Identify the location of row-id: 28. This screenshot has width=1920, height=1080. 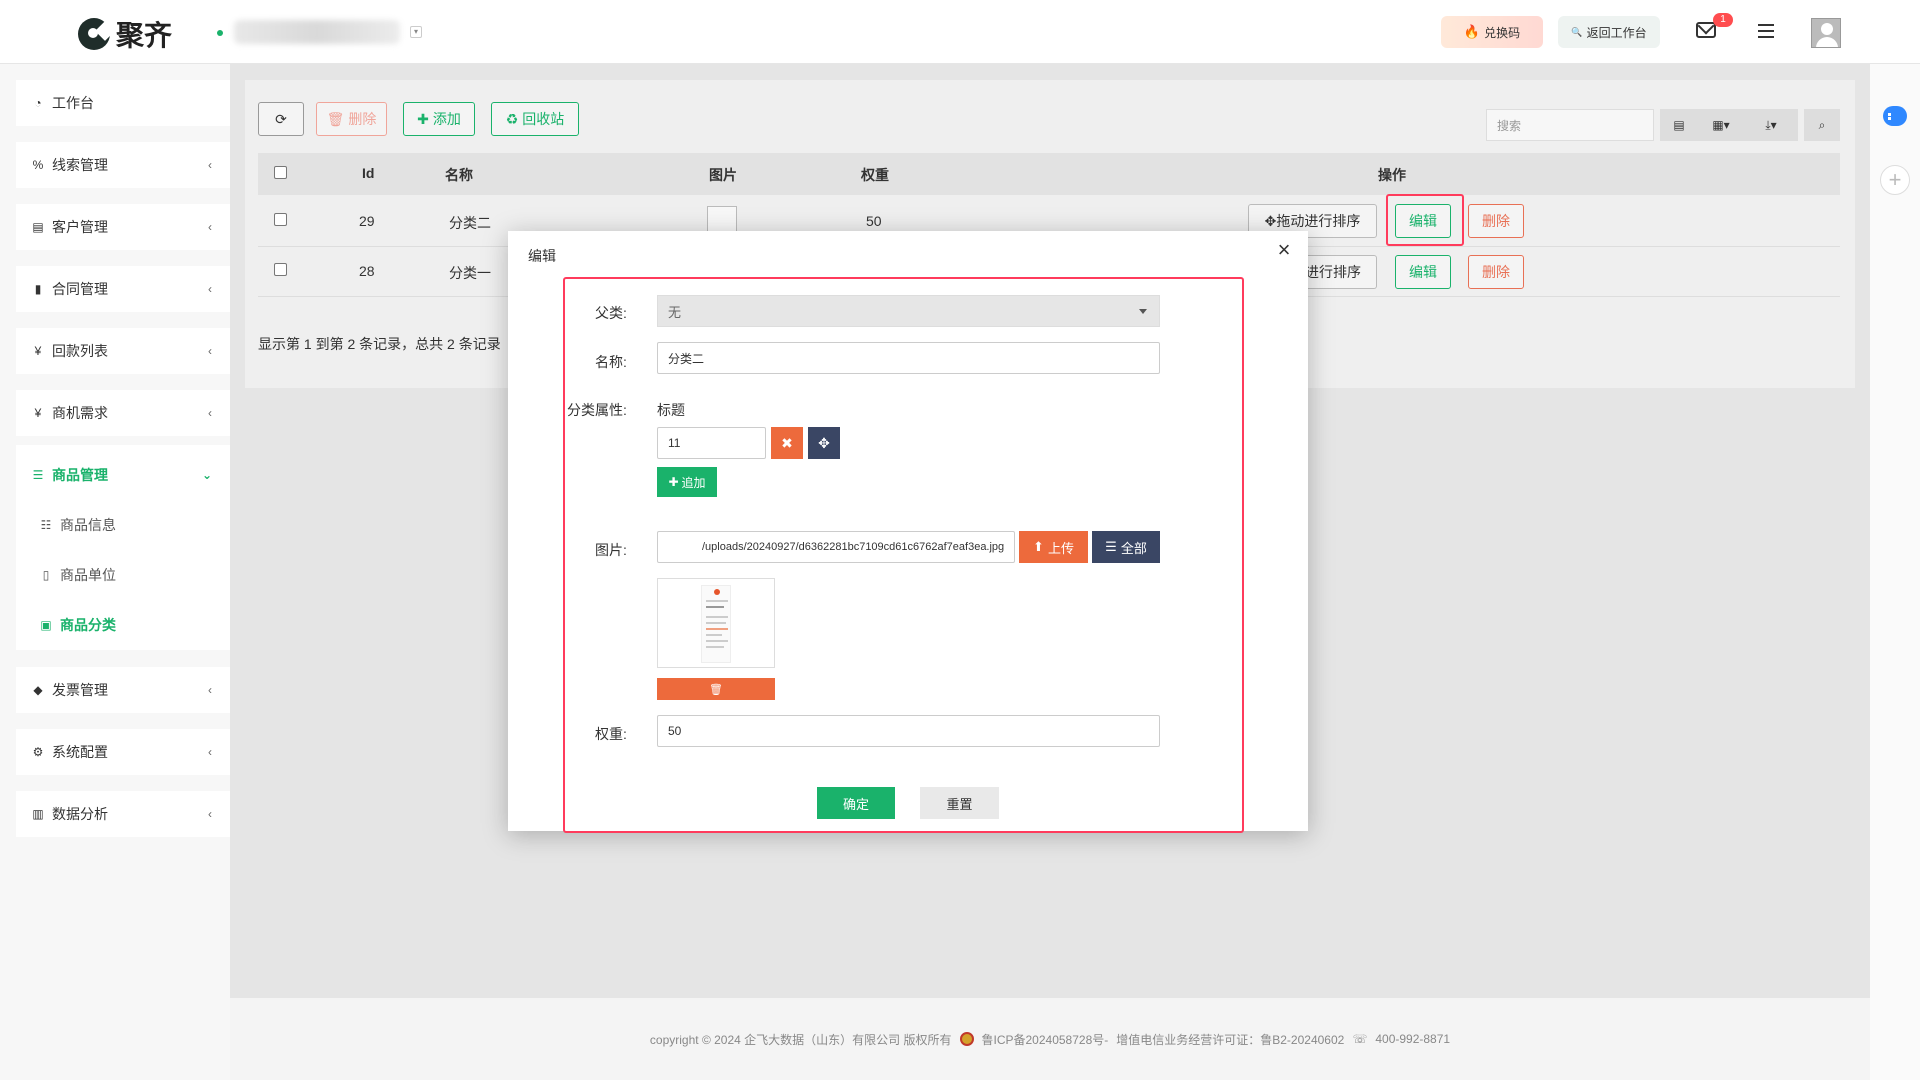
(367, 271).